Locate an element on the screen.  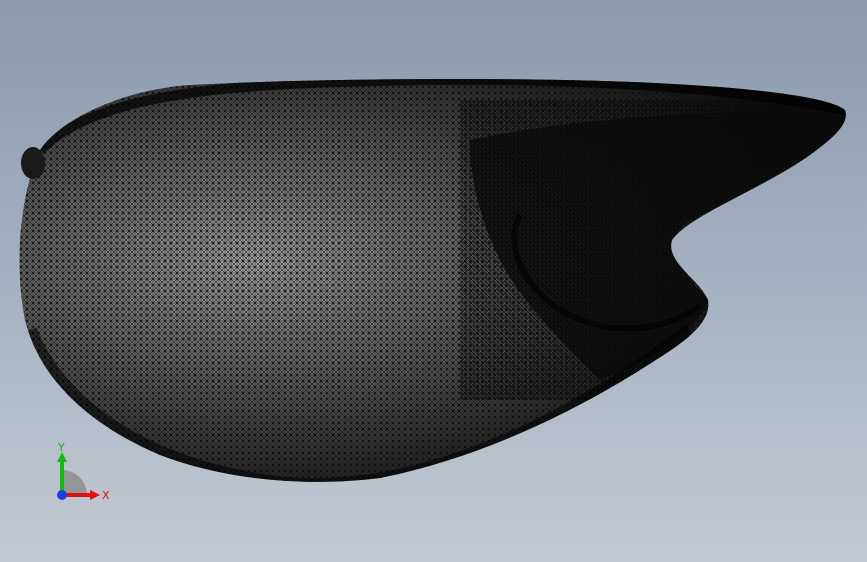
z-axis-dot is located at coordinates (62, 495).